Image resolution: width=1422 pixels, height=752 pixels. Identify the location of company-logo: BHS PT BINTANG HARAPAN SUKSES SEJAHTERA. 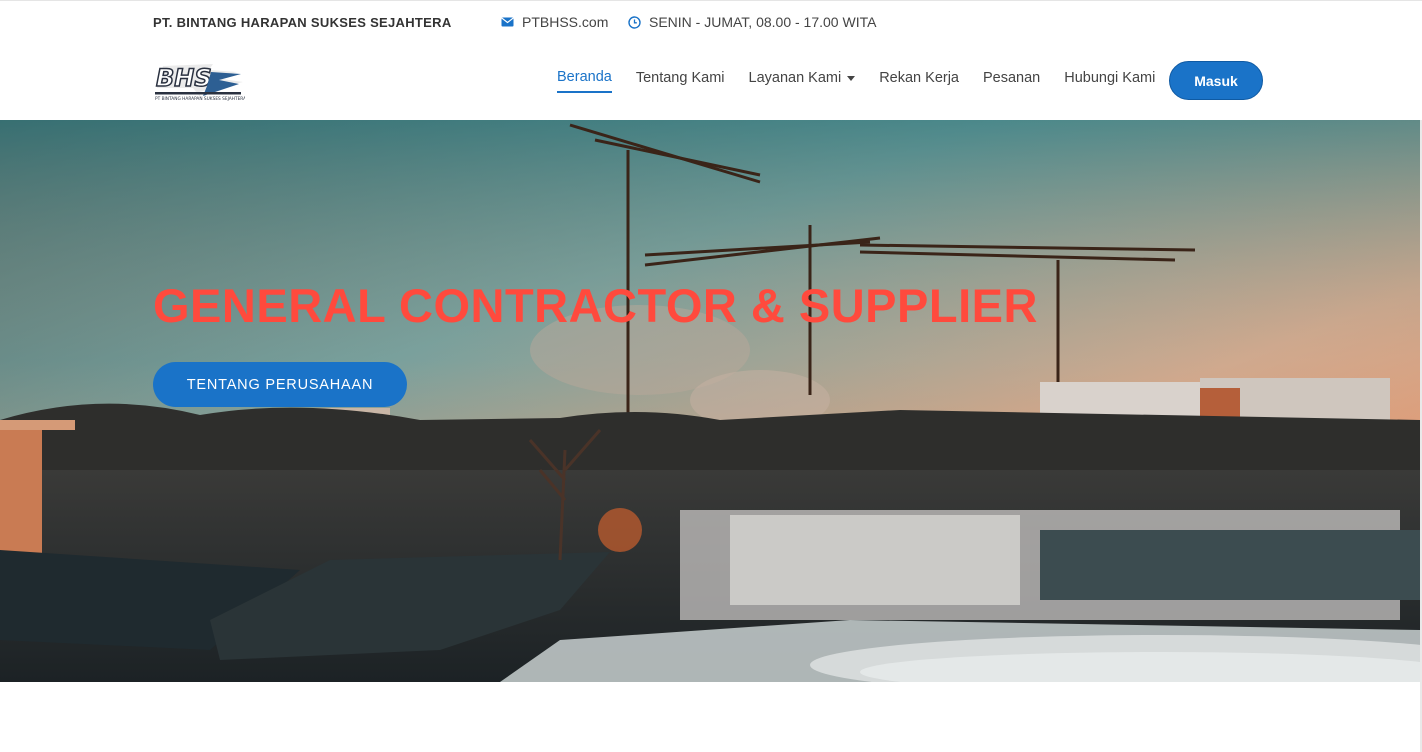
(199, 80).